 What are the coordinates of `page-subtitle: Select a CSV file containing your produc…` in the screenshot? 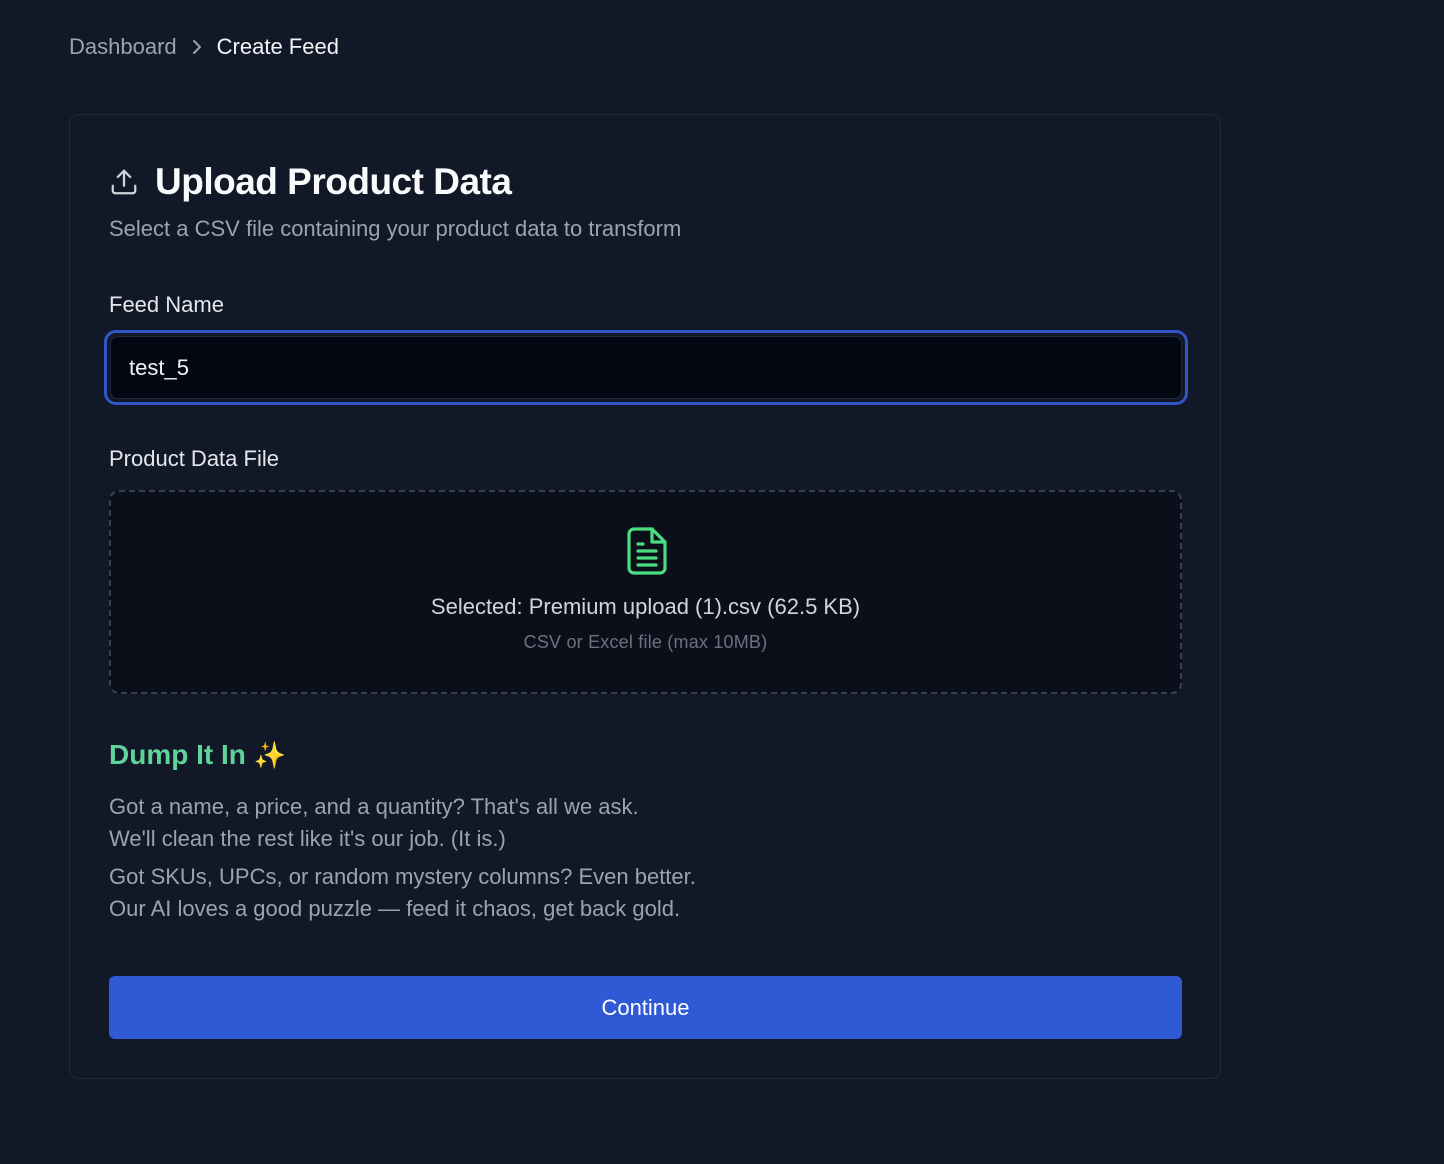 It's located at (395, 228).